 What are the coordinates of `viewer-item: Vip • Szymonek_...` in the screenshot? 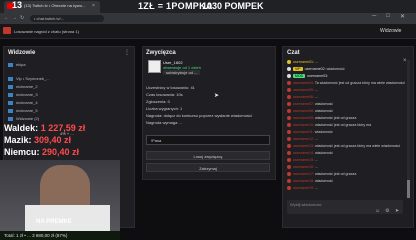 It's located at (29, 78).